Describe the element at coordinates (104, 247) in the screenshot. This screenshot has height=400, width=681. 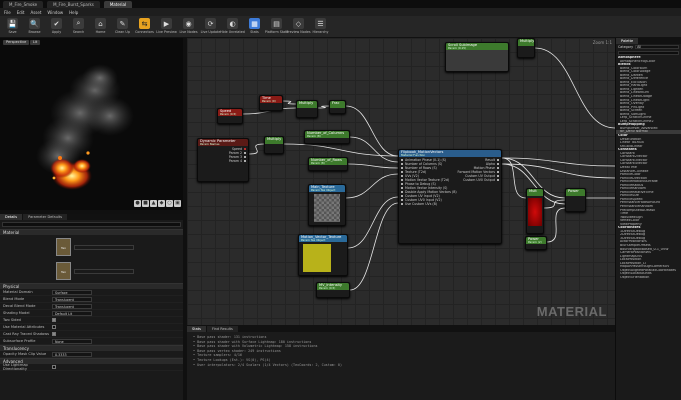
I see `texture-selector` at that location.